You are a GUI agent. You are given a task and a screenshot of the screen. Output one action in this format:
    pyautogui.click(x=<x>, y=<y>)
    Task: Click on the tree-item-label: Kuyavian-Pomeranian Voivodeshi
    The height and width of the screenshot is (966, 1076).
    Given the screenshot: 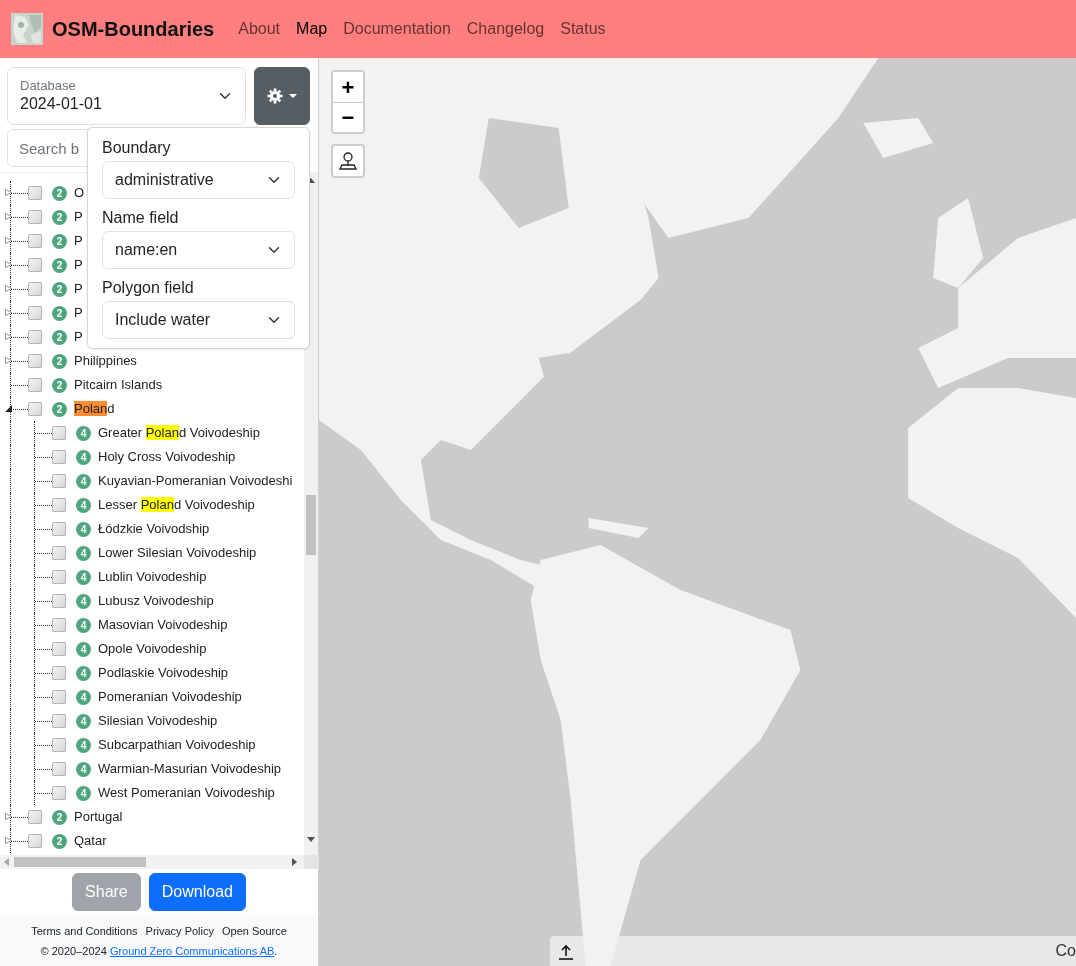 What is the action you would take?
    pyautogui.click(x=195, y=481)
    